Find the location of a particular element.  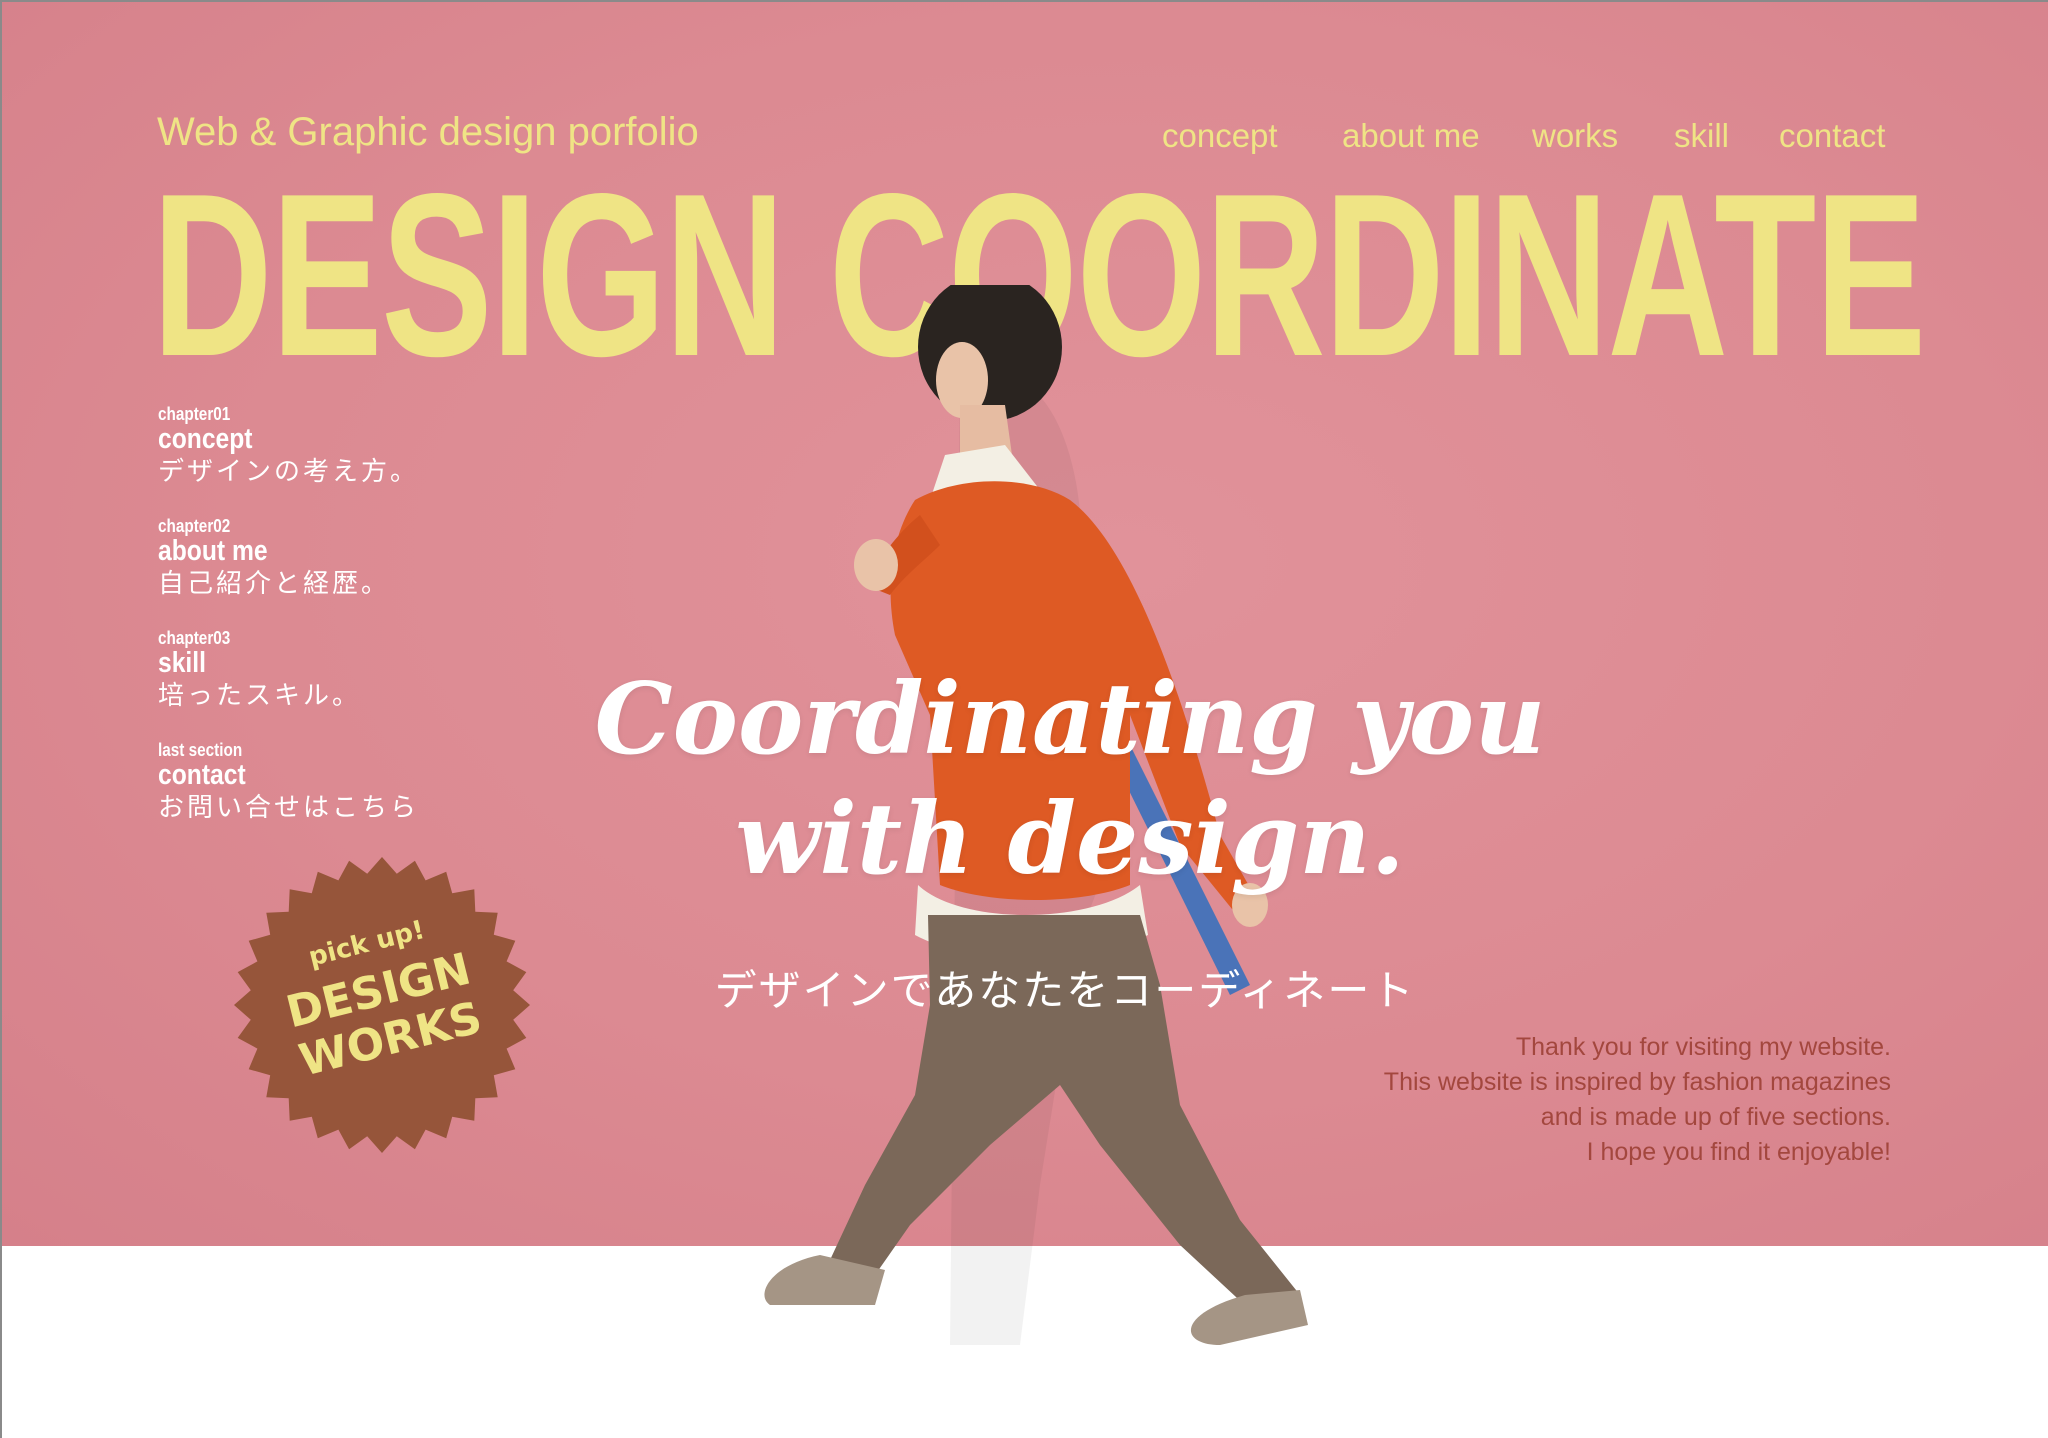

chapter-about-me: chapter02 about me 自己紹介と経歴。 is located at coordinates (308, 559).